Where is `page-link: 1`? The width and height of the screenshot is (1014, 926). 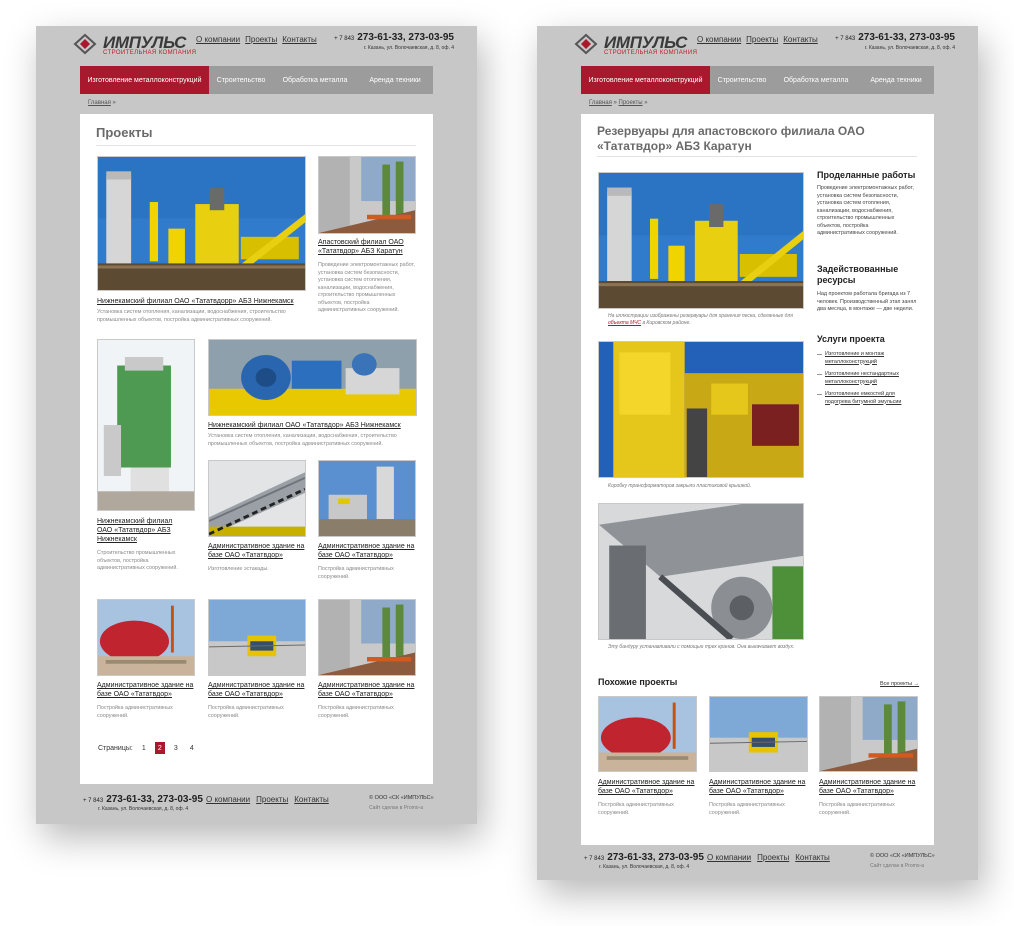 page-link: 1 is located at coordinates (144, 748).